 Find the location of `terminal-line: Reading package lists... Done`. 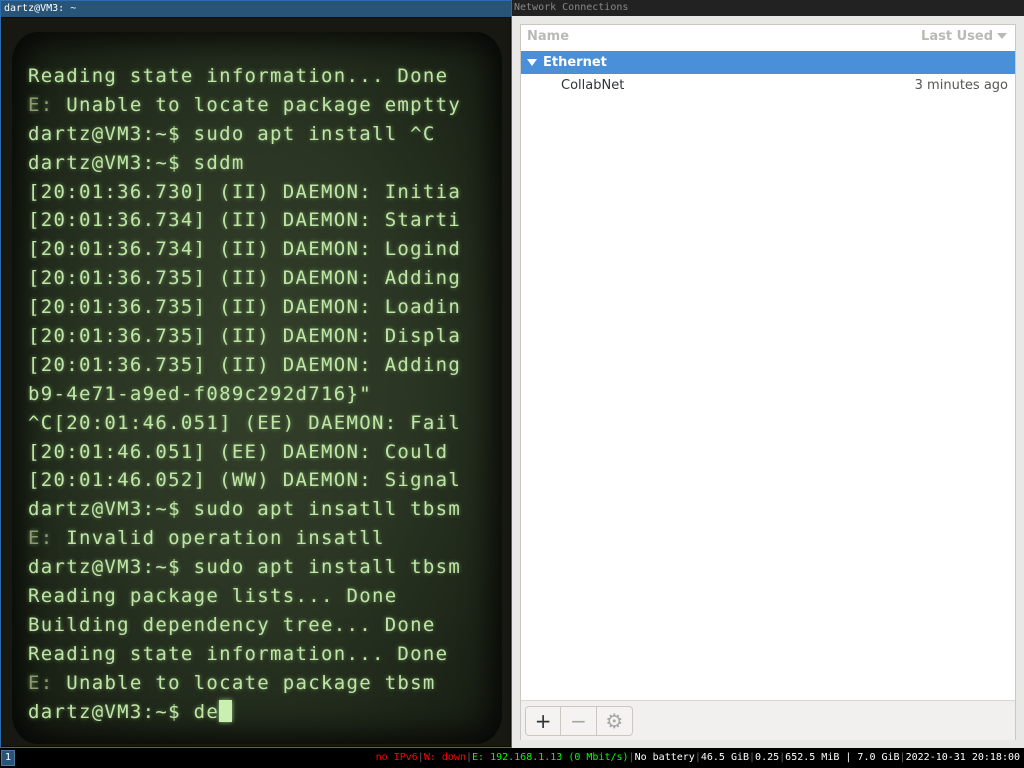

terminal-line: Reading package lists... Done is located at coordinates (213, 596).